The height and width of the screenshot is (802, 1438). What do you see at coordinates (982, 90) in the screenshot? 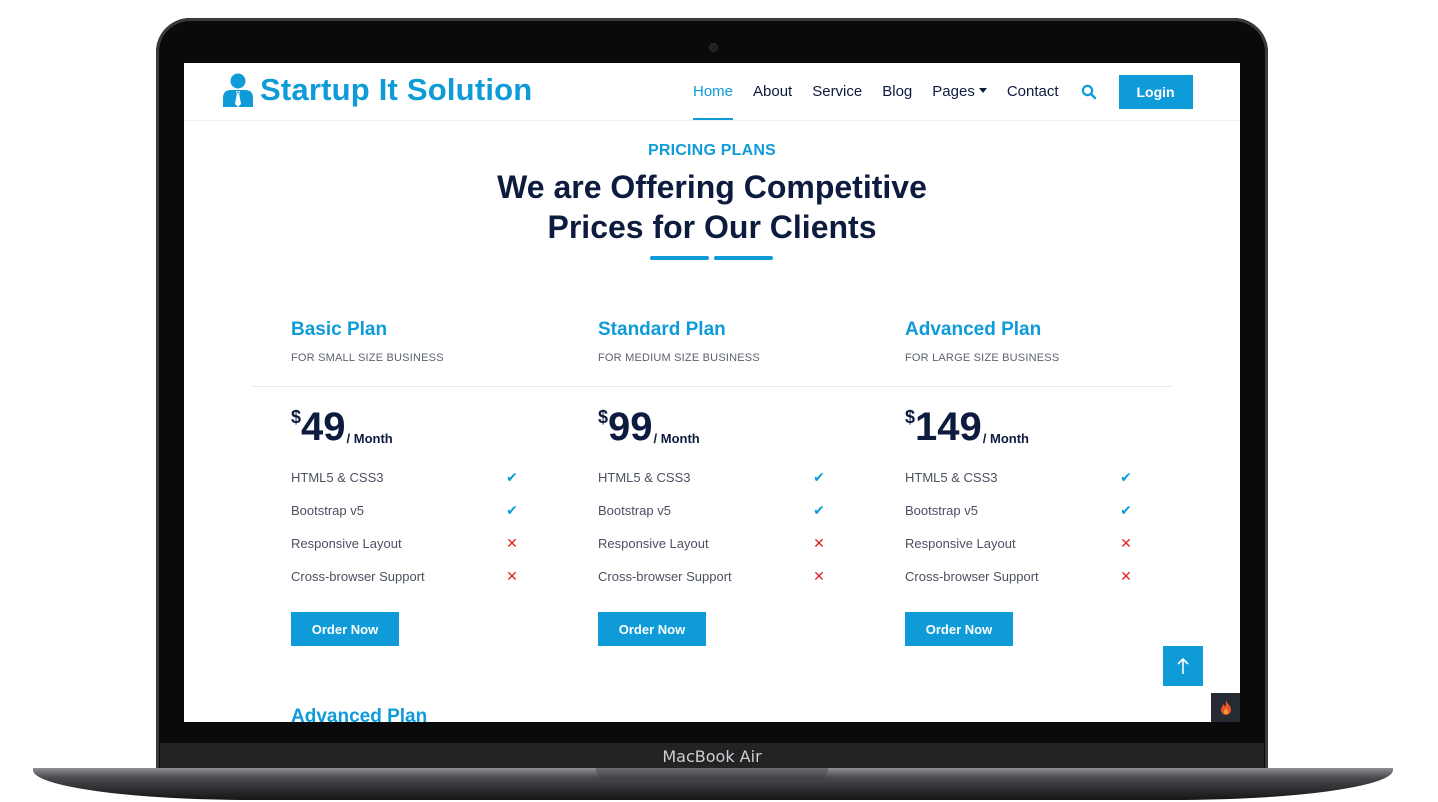
I see `caret-down-icon` at bounding box center [982, 90].